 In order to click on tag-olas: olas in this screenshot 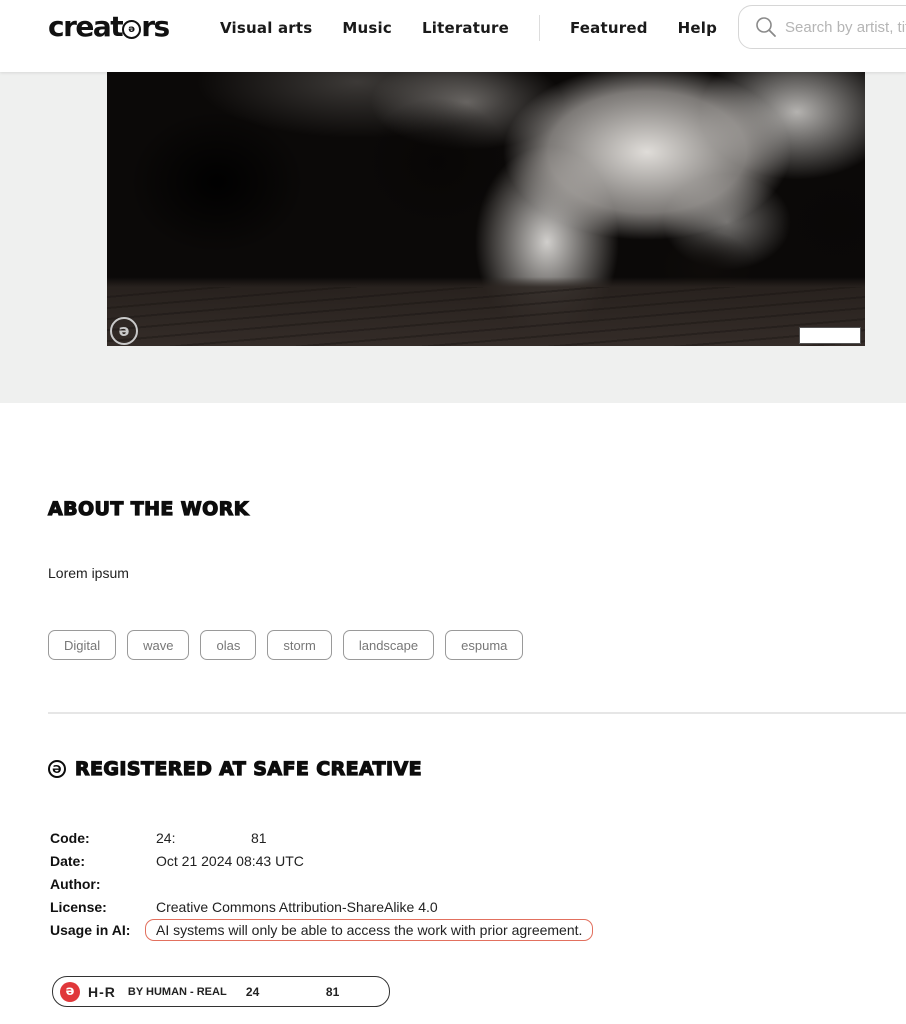, I will do `click(228, 645)`.